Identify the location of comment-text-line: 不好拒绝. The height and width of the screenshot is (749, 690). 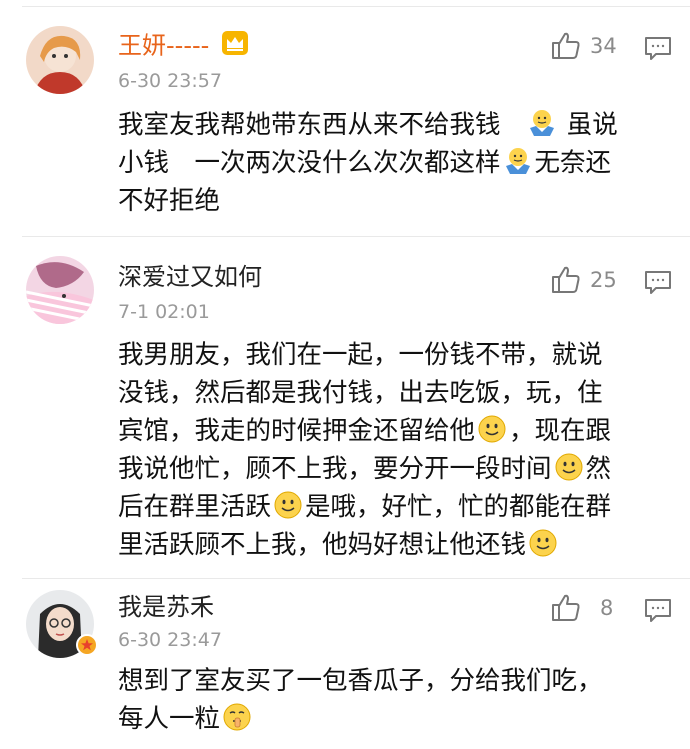
(169, 201).